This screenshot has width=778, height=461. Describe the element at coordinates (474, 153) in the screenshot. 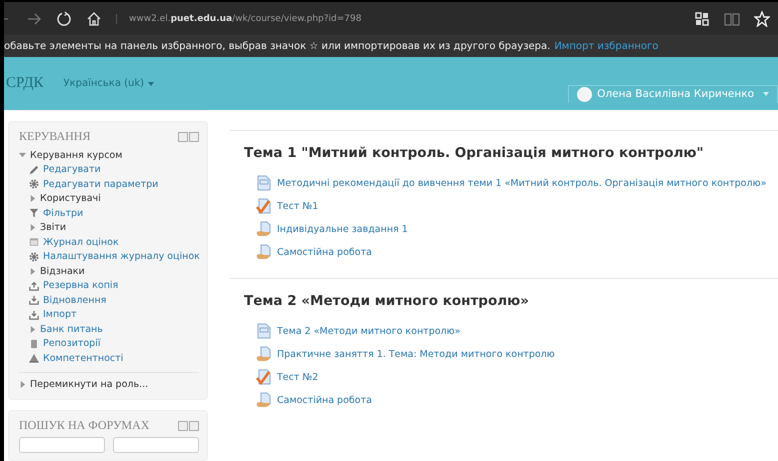

I see `section-title: Тема 1 "Митний контроль. Організація митного контролю"` at that location.